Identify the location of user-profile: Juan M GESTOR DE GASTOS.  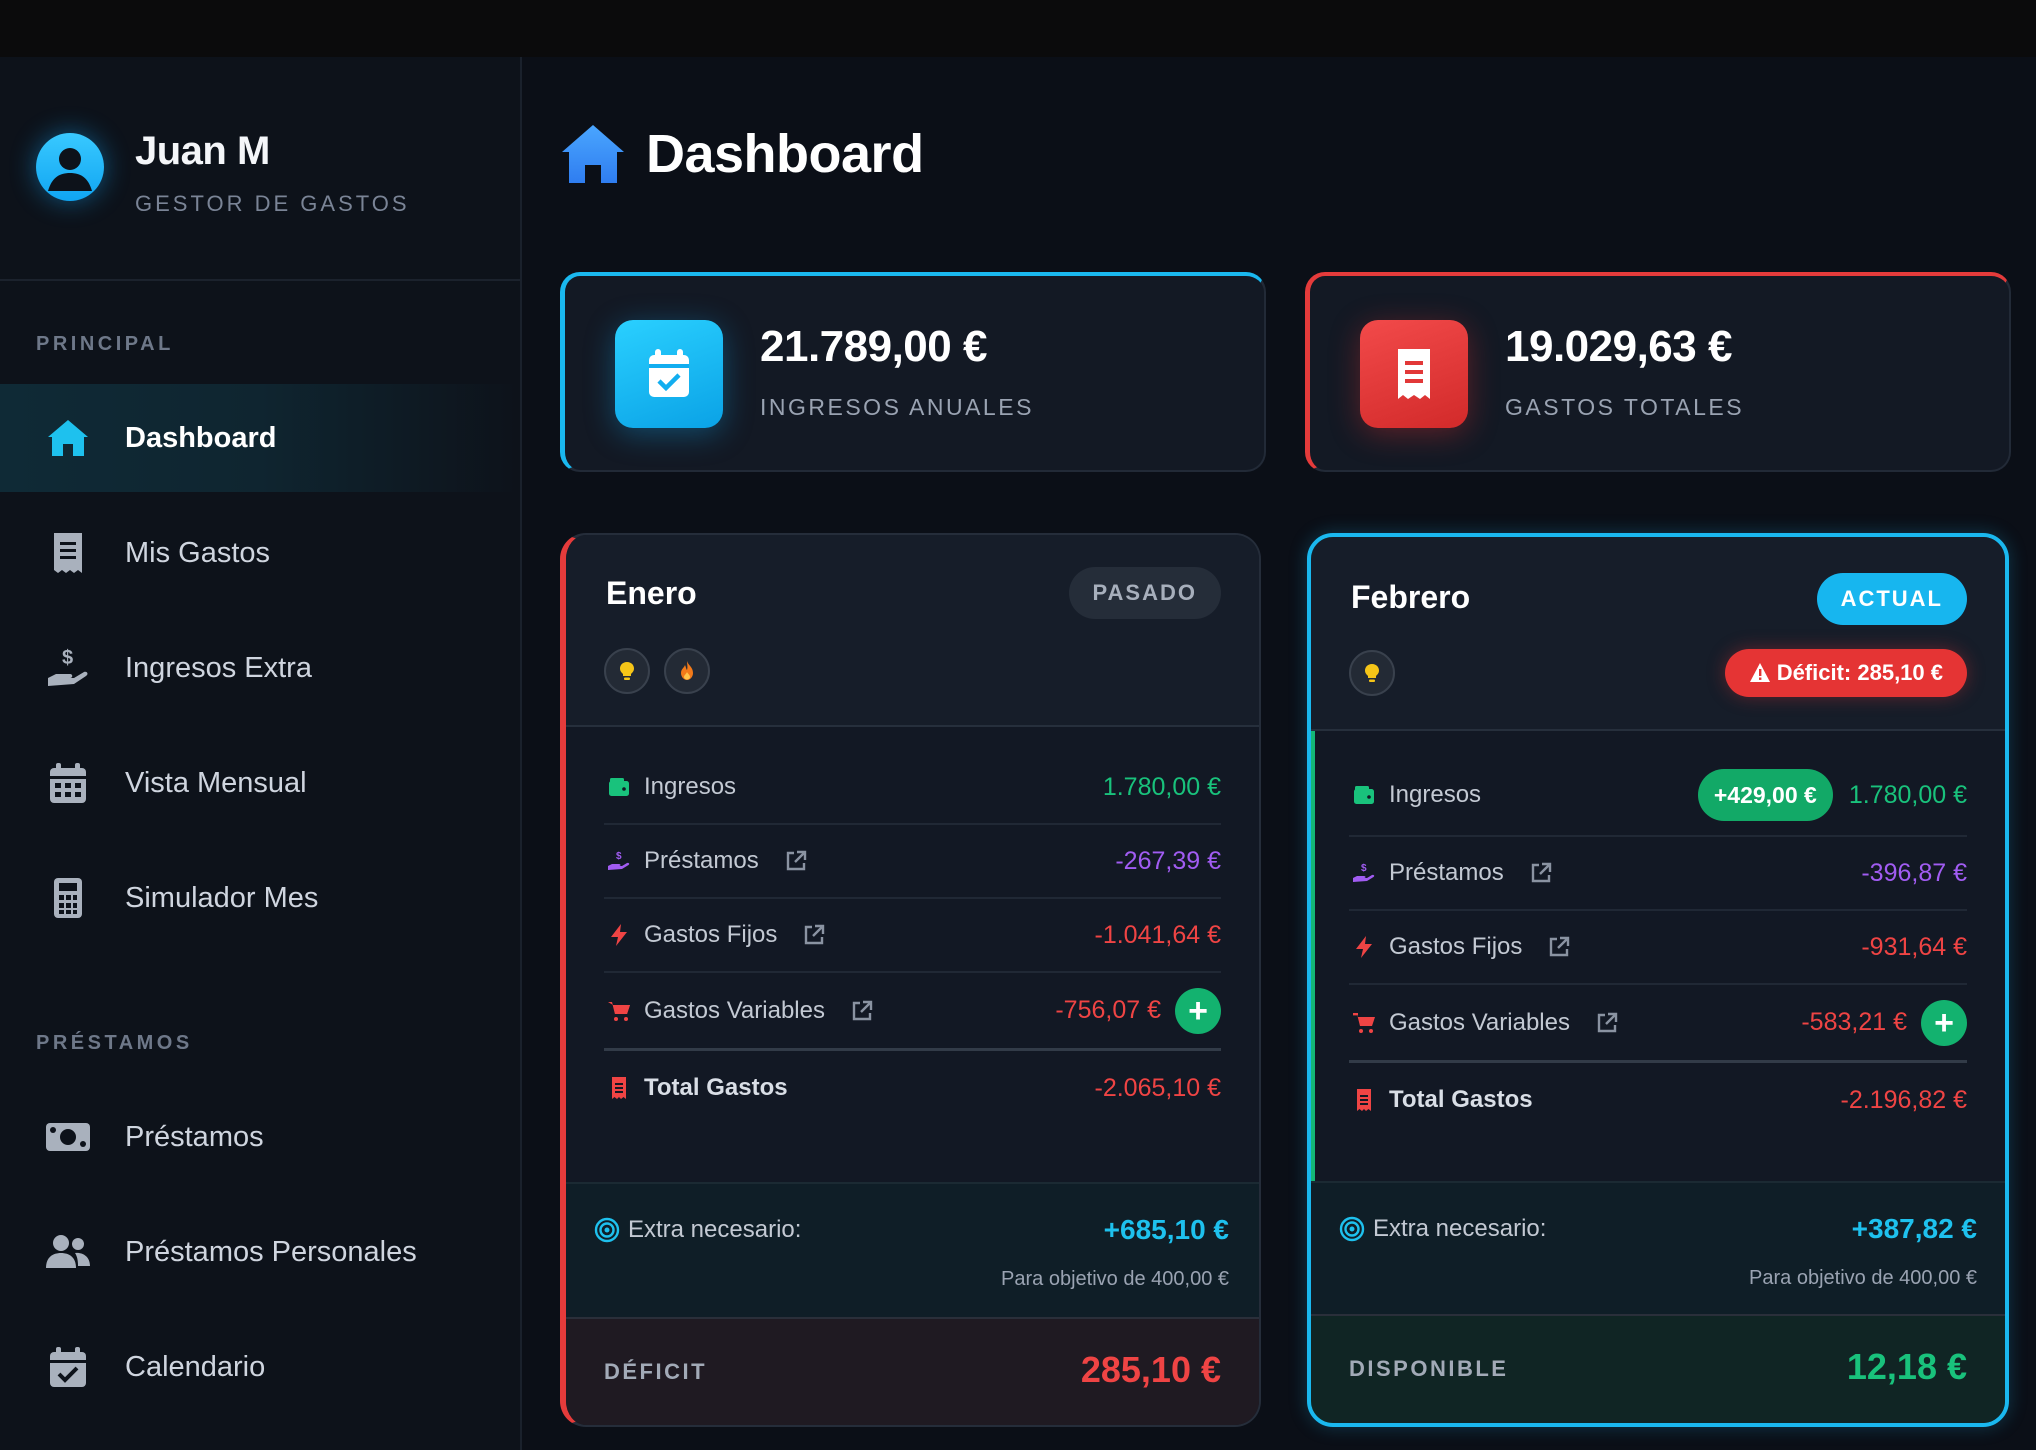
(260, 169).